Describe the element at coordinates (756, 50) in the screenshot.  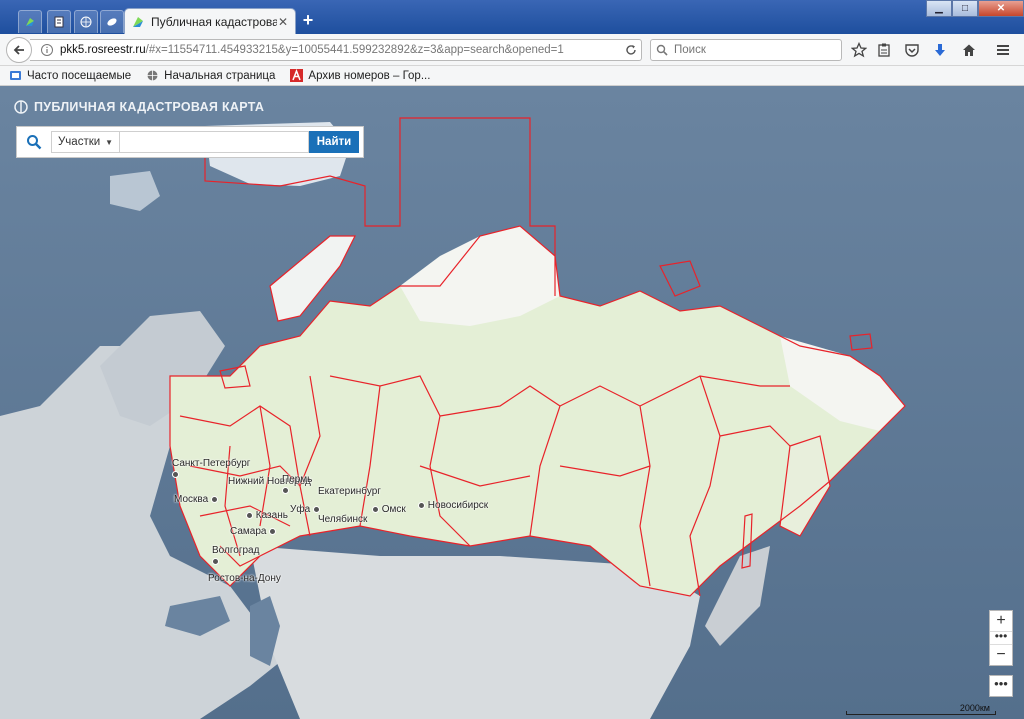
I see `browser-search-input` at that location.